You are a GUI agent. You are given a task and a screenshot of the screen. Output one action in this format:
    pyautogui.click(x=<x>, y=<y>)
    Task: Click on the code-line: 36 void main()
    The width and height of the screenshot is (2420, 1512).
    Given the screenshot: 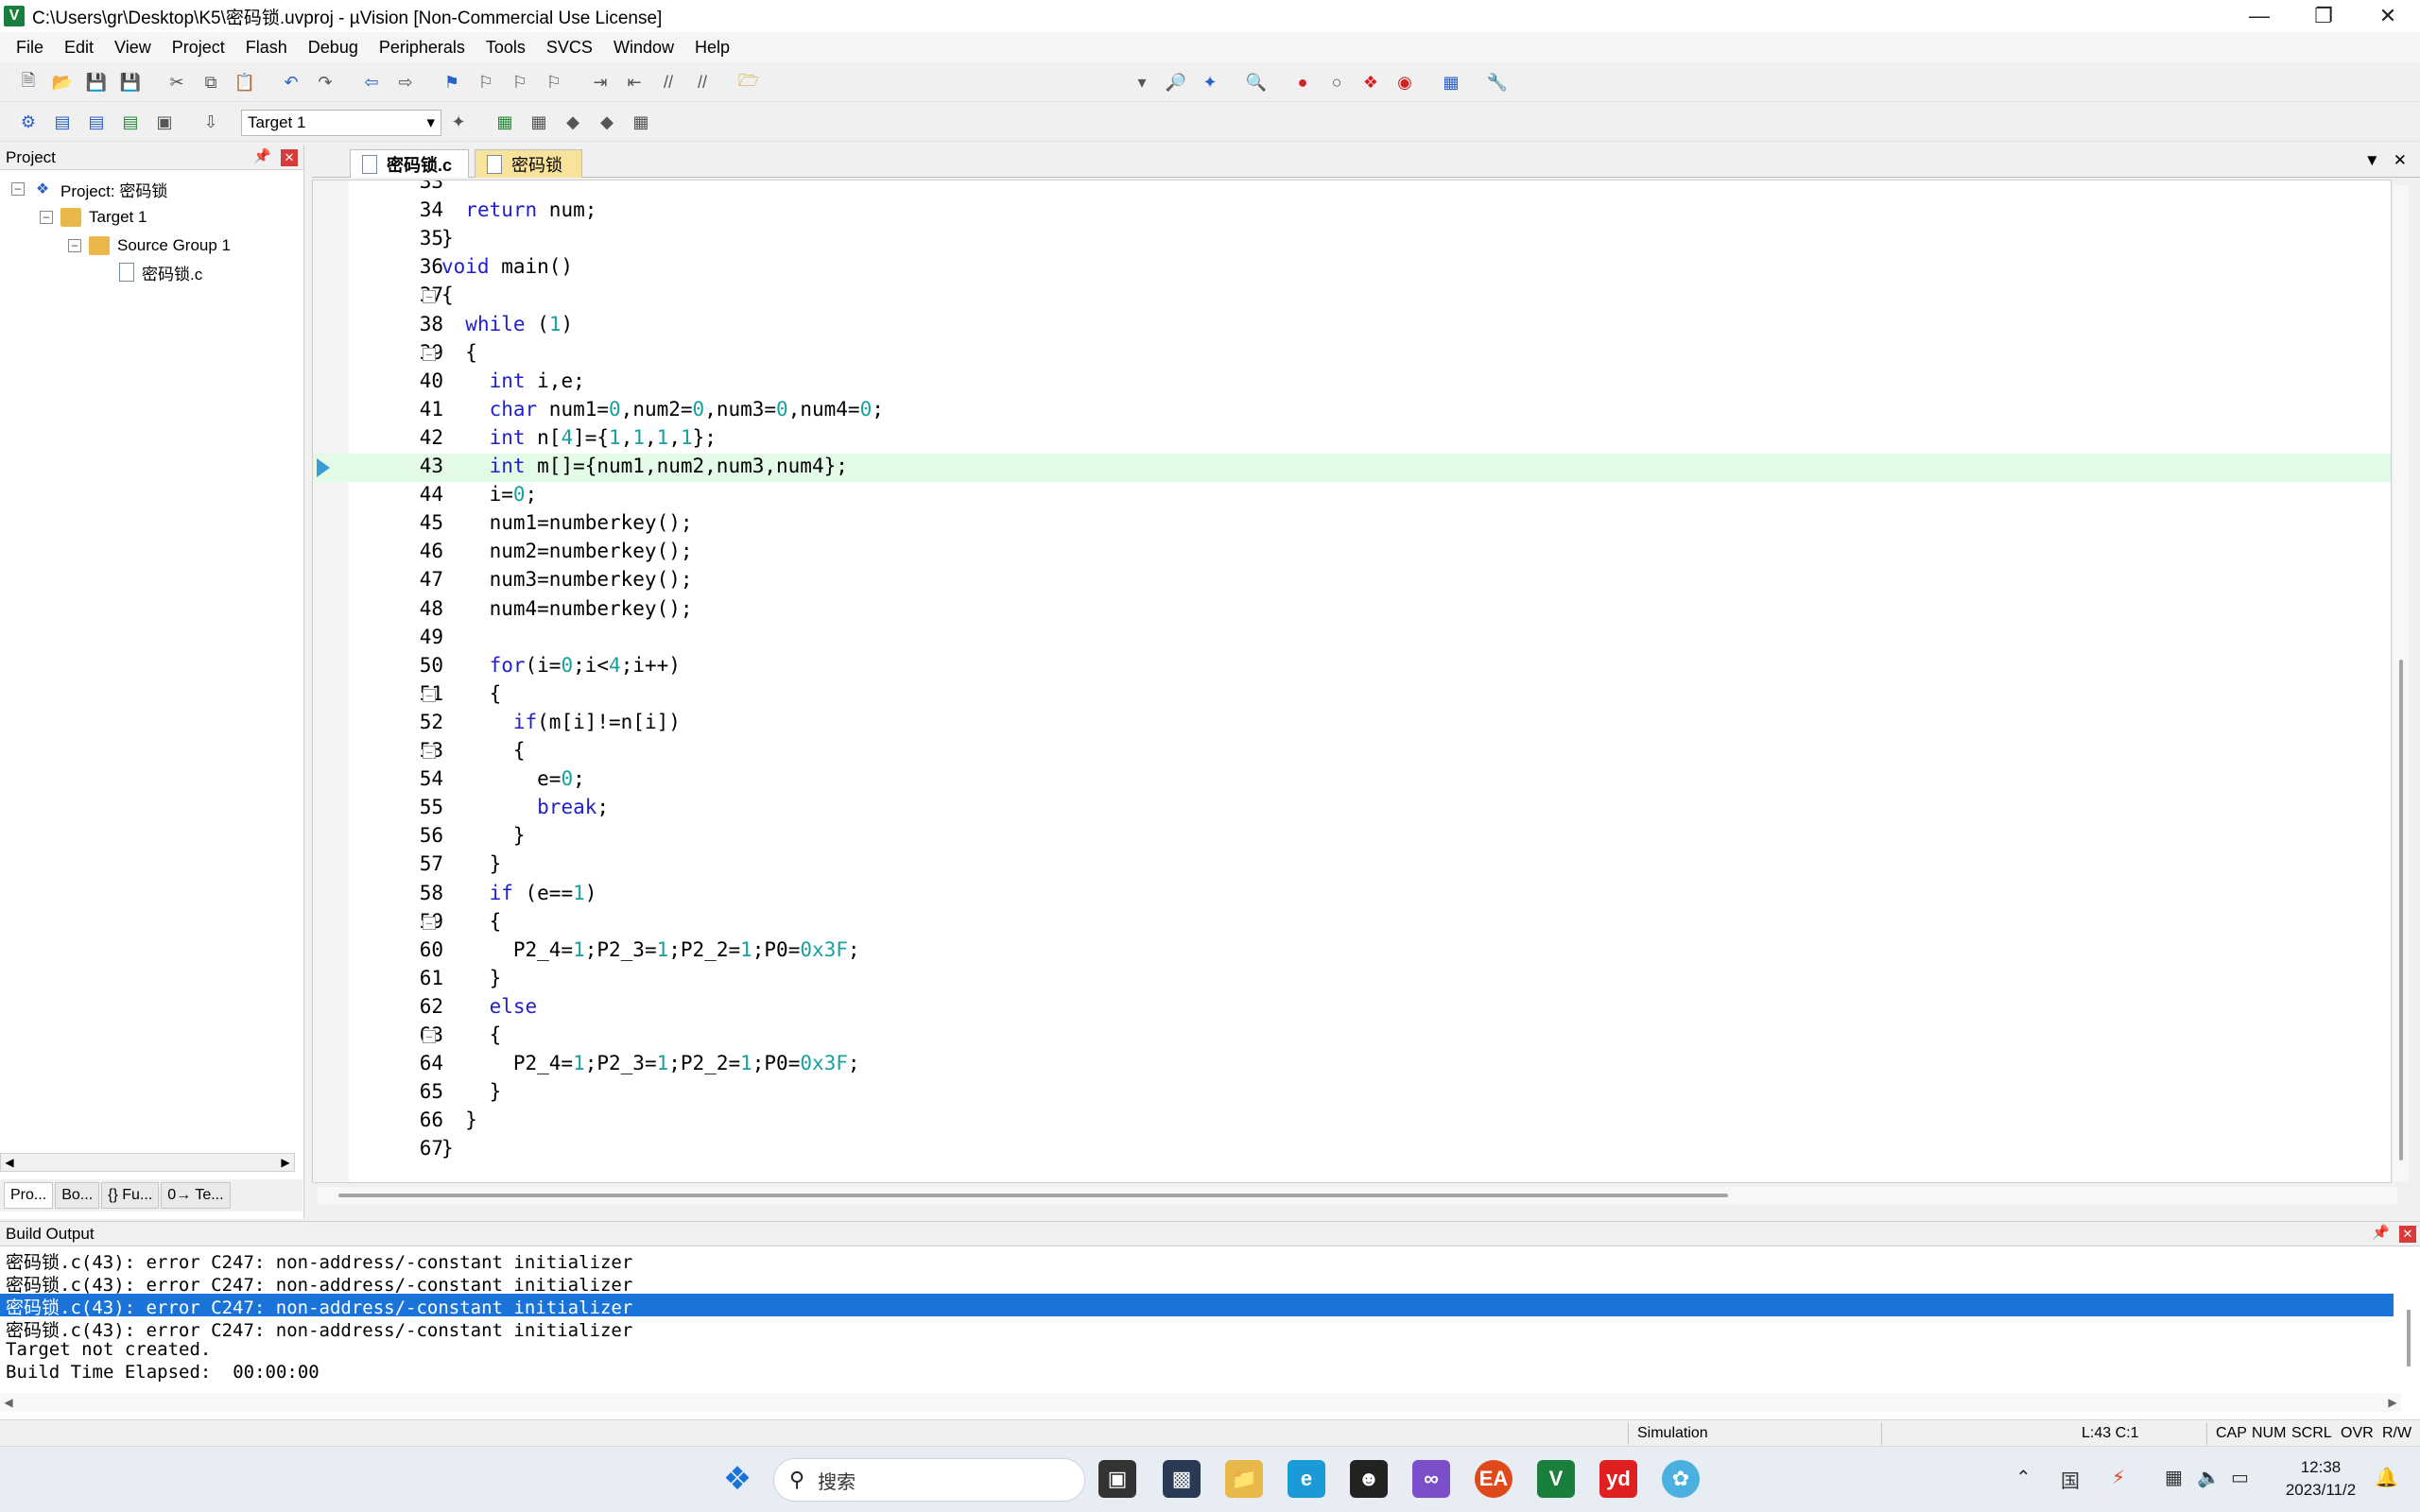 What is the action you would take?
    pyautogui.click(x=1352, y=268)
    